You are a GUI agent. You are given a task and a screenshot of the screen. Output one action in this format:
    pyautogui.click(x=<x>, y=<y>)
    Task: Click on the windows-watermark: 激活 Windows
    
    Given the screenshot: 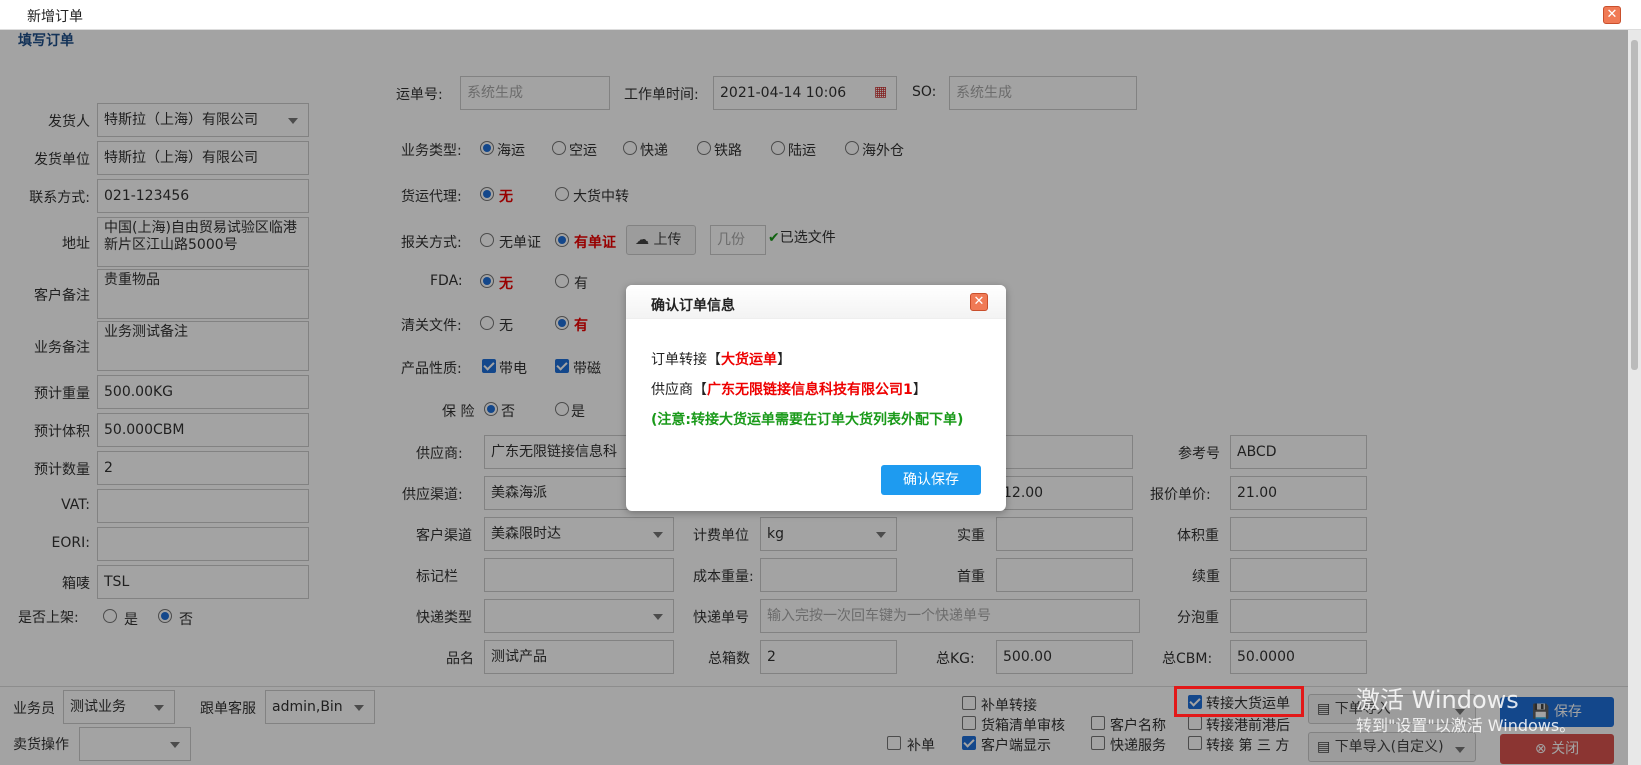 What is the action you would take?
    pyautogui.click(x=1437, y=700)
    